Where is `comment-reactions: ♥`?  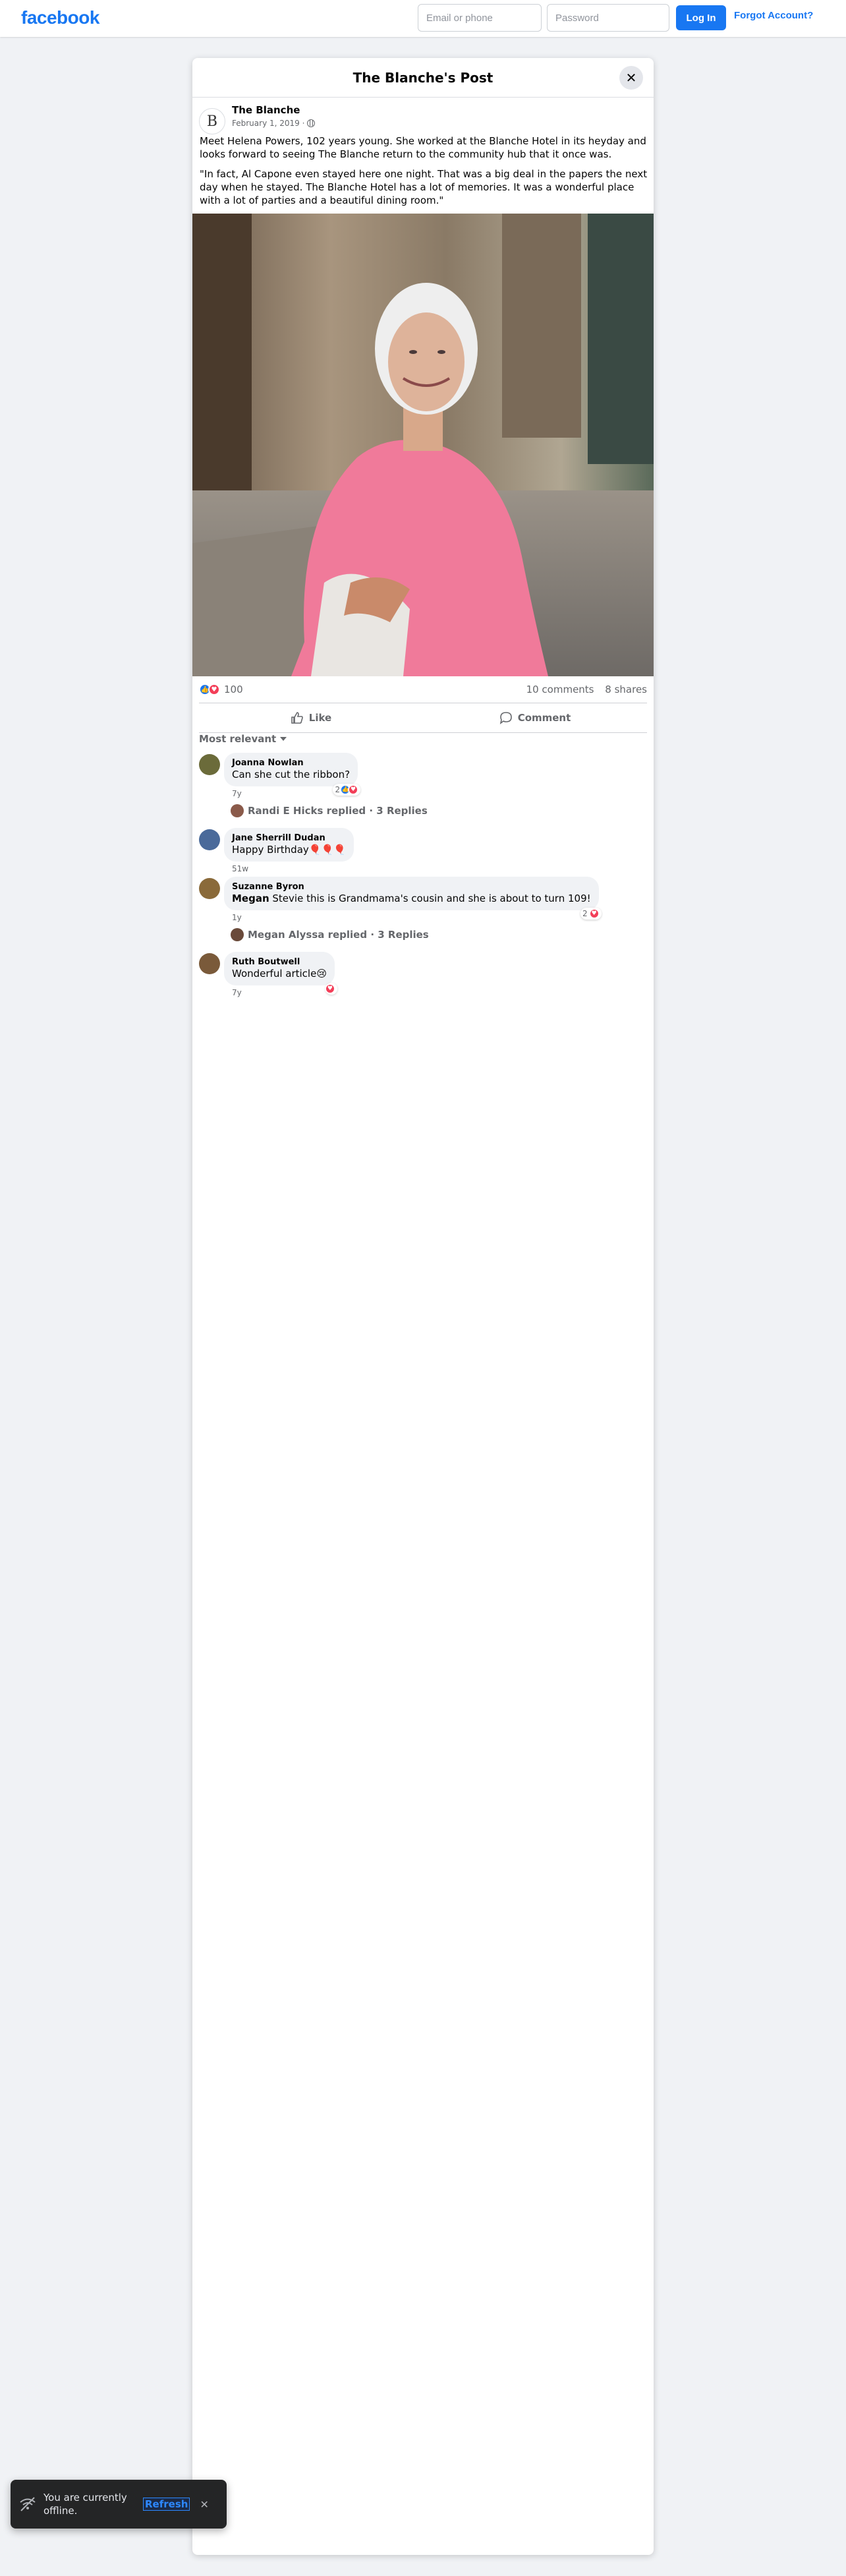
comment-reactions: ♥ is located at coordinates (330, 989).